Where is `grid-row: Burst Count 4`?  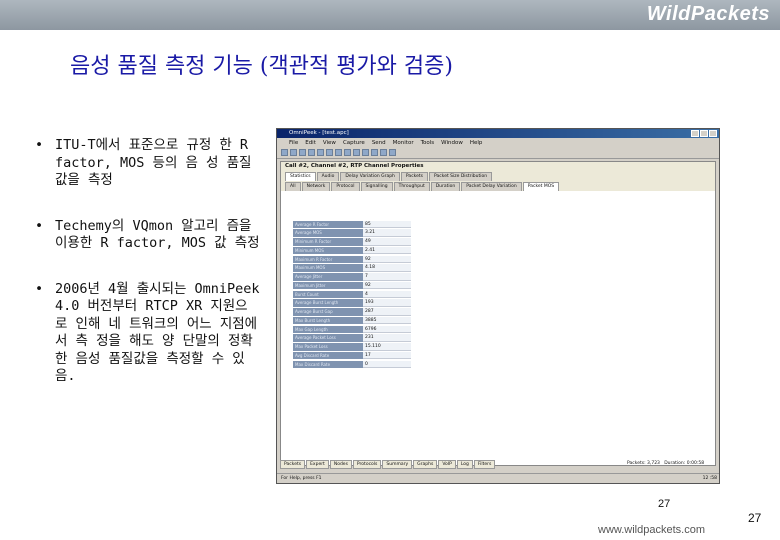 grid-row: Burst Count 4 is located at coordinates (368, 294).